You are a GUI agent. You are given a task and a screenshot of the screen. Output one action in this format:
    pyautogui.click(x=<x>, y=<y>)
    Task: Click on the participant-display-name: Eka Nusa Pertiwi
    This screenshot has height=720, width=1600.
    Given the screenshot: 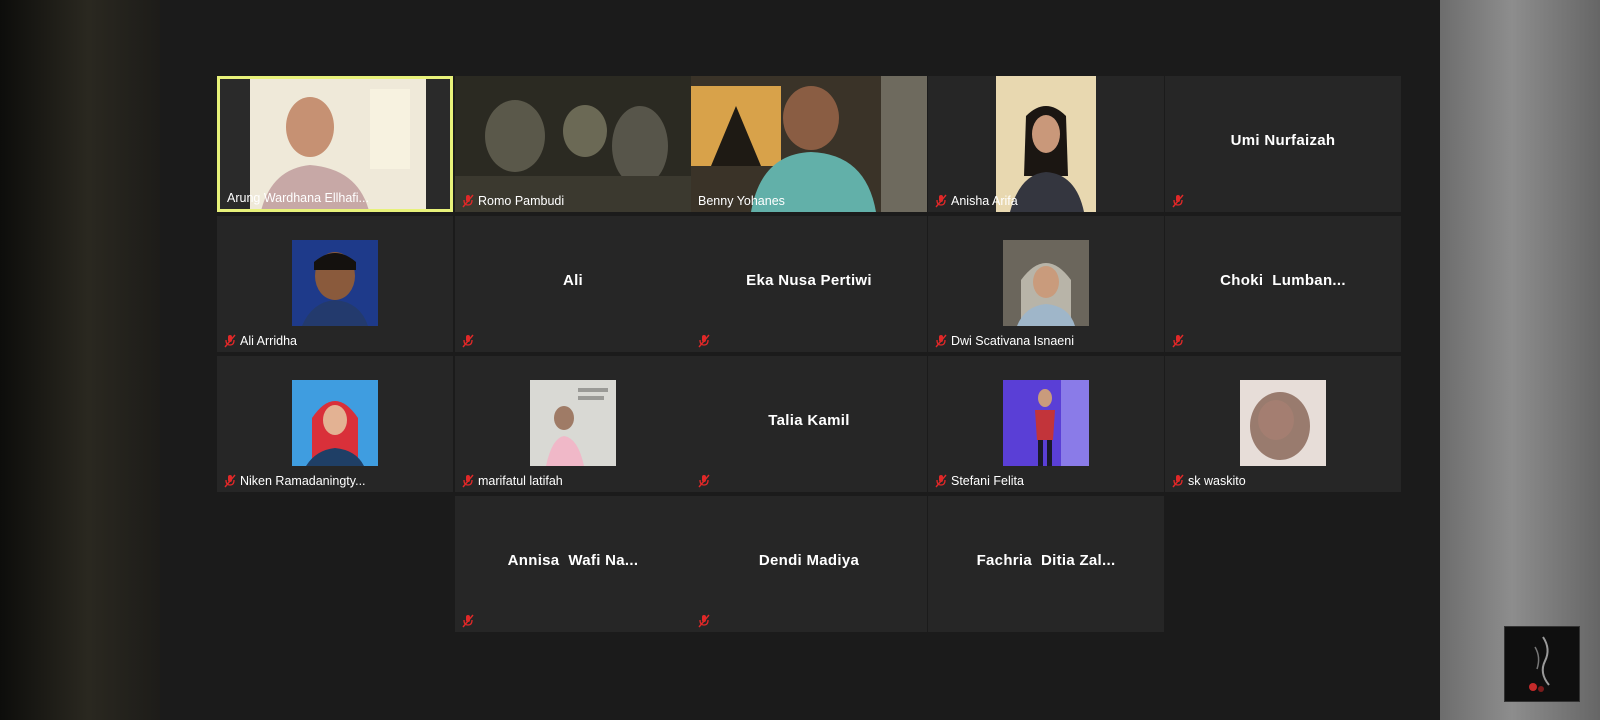 What is the action you would take?
    pyautogui.click(x=809, y=280)
    